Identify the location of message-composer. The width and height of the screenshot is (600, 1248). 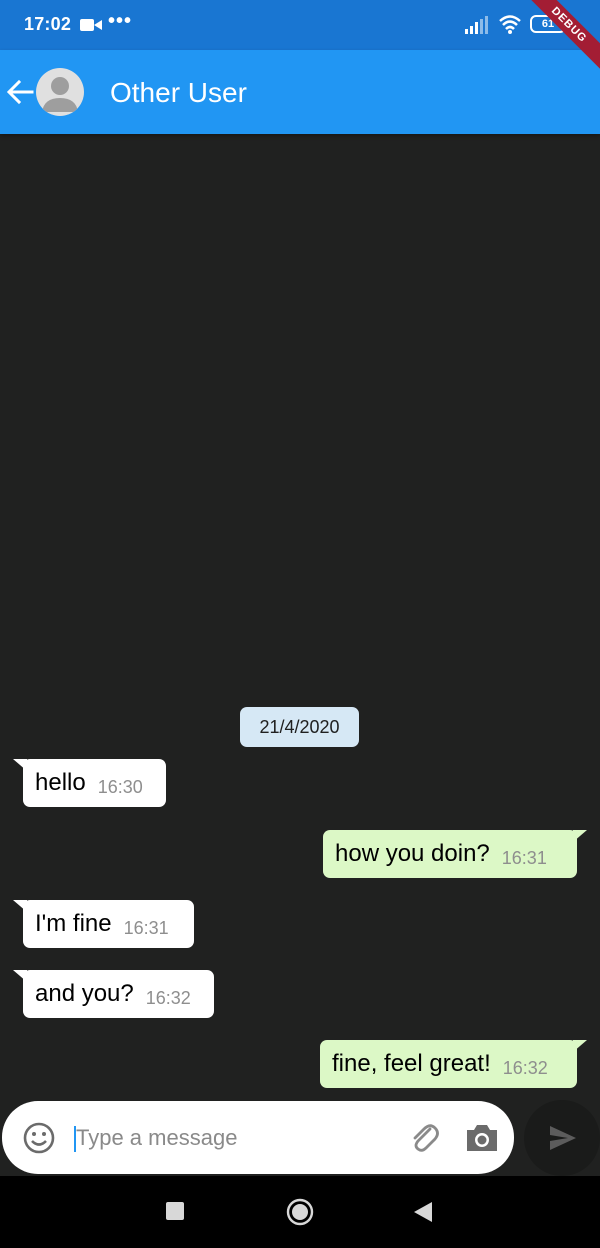
(258, 1137).